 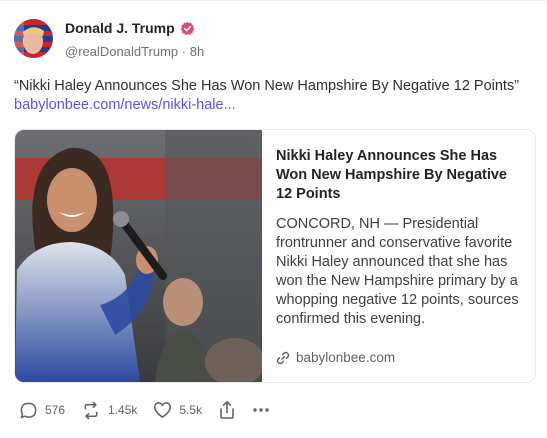 What do you see at coordinates (163, 410) in the screenshot?
I see `heart-icon` at bounding box center [163, 410].